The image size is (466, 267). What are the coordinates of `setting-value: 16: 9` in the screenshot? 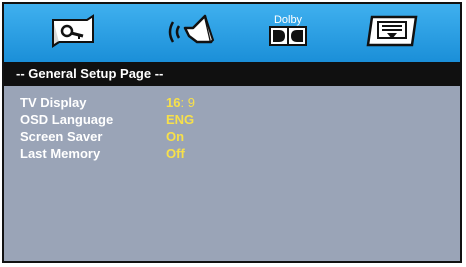 It's located at (180, 102).